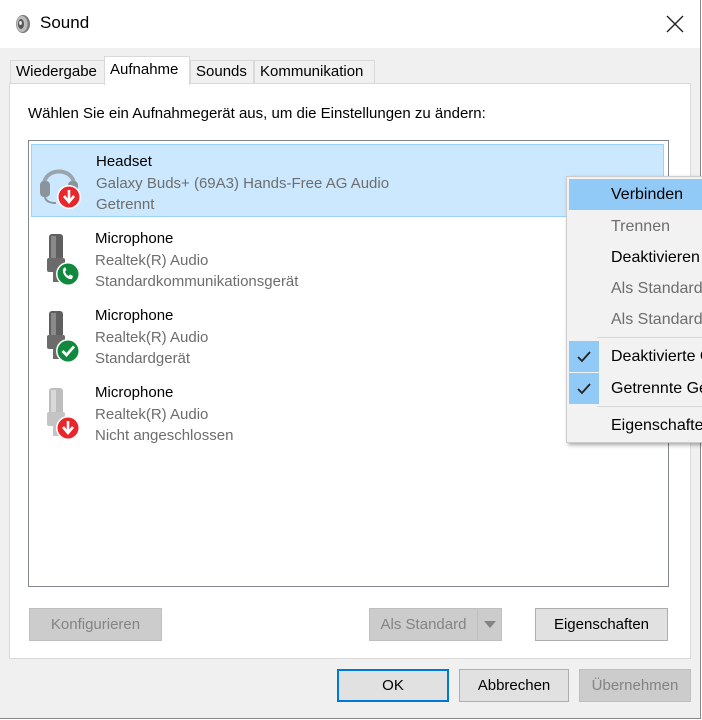  I want to click on device-status: Getrennt, so click(125, 204).